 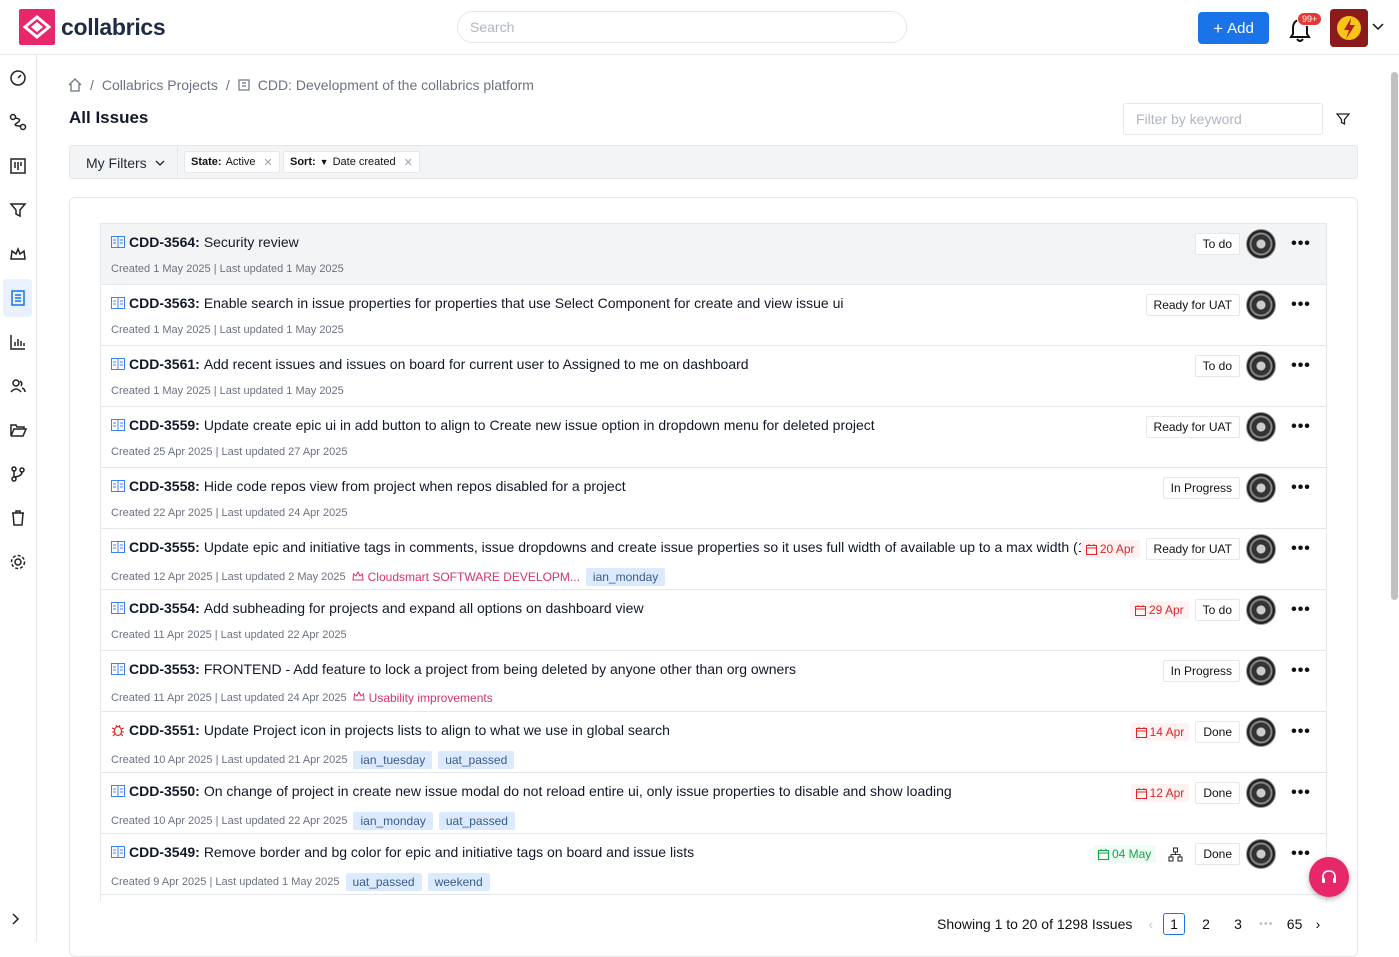 I want to click on page-3: 3, so click(x=1238, y=924).